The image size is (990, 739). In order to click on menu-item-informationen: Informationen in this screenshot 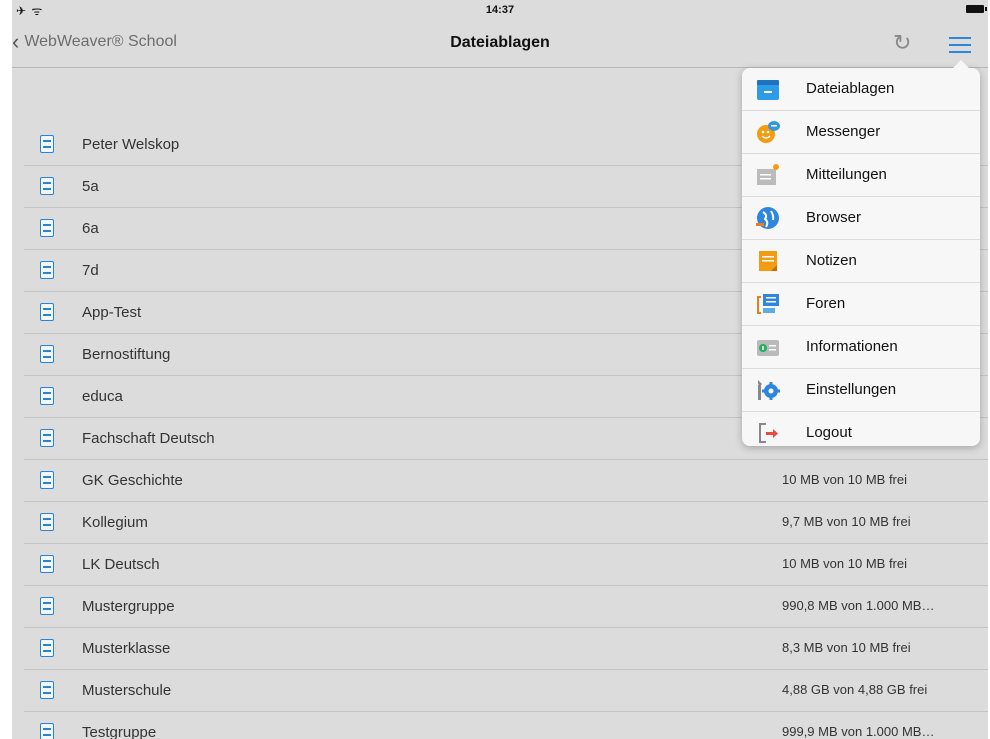, I will do `click(861, 347)`.